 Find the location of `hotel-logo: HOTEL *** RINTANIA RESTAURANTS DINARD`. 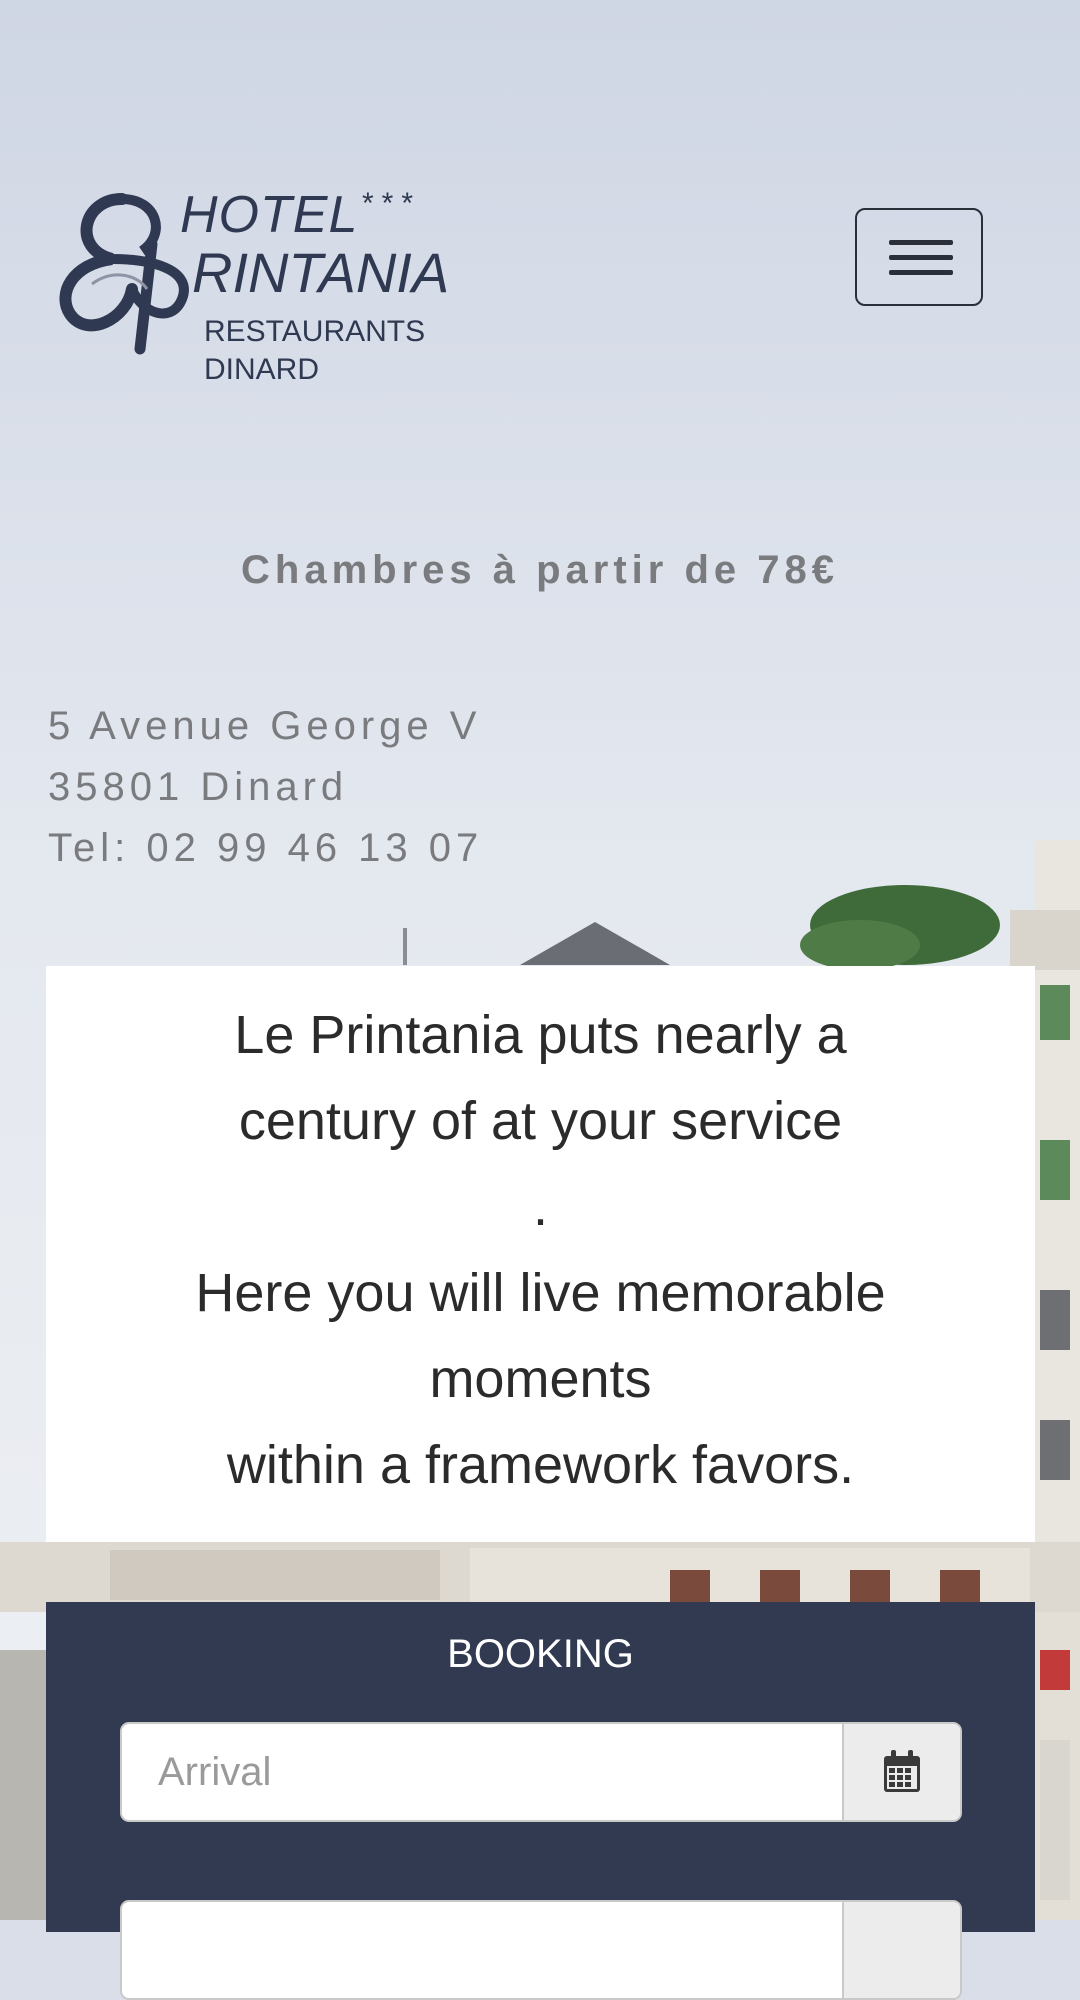

hotel-logo: HOTEL *** RINTANIA RESTAURANTS DINARD is located at coordinates (257, 290).